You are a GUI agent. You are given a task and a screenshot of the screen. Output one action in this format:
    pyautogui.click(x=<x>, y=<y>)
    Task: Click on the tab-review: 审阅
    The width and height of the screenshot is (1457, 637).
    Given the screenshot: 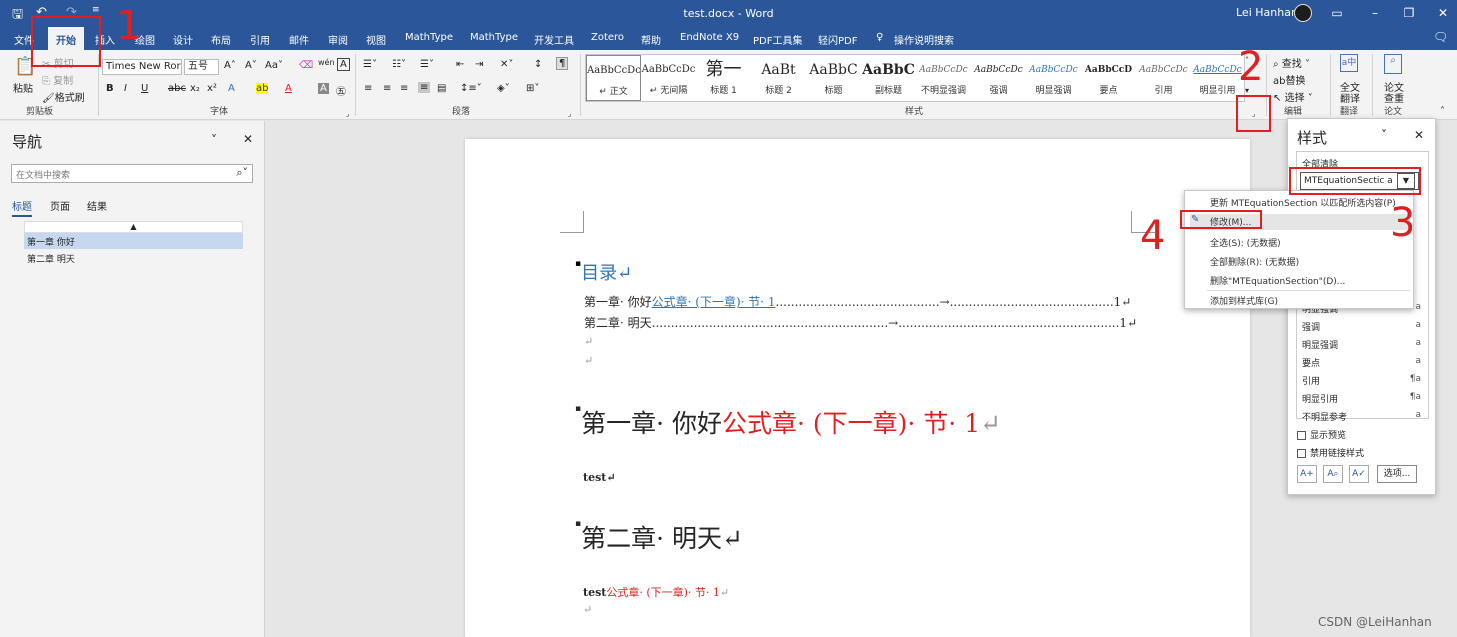 What is the action you would take?
    pyautogui.click(x=338, y=39)
    